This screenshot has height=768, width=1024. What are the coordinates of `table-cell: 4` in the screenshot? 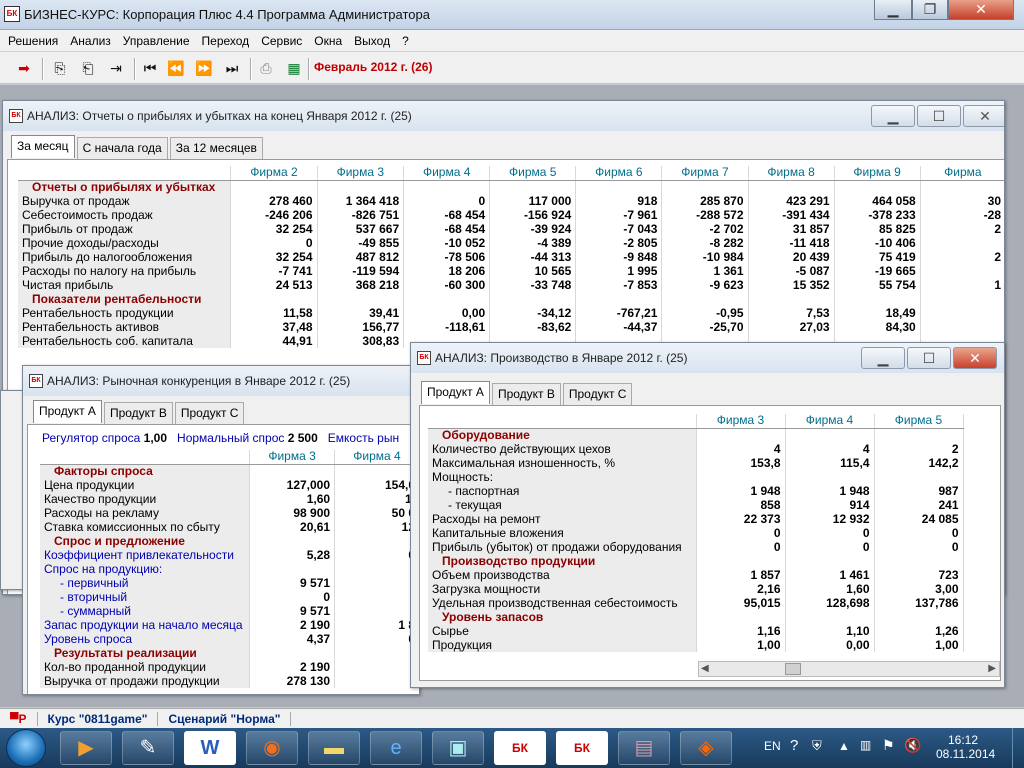 It's located at (830, 449).